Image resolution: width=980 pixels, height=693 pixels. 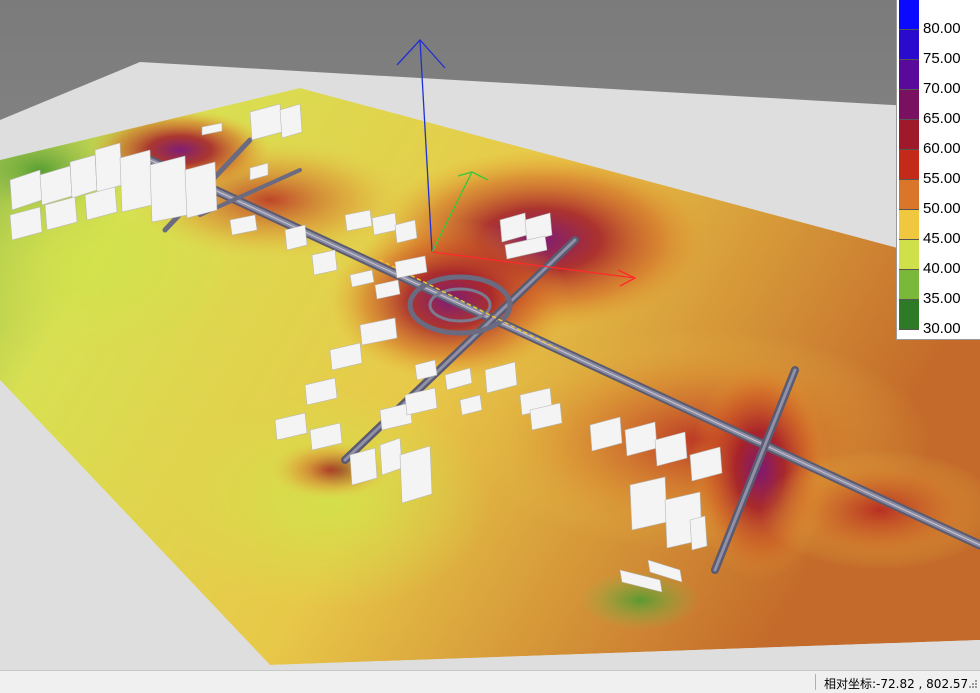 I want to click on legend-row: 35.00, so click(x=938, y=288).